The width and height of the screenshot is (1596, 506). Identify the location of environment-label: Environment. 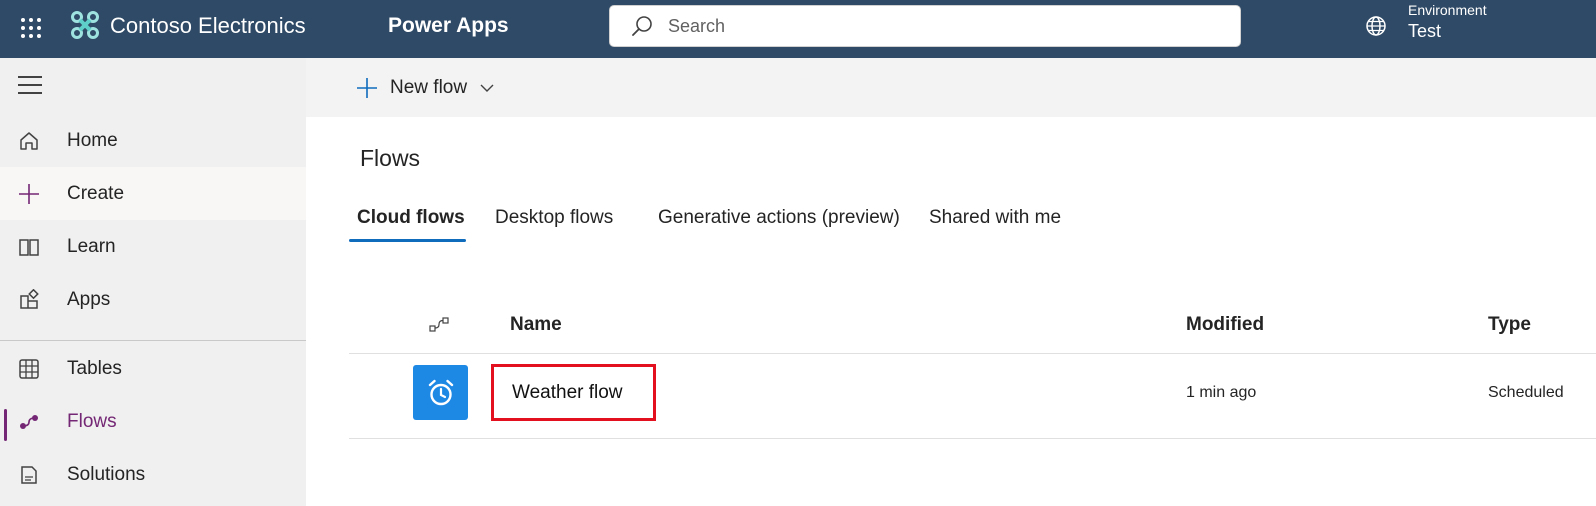
(1447, 10).